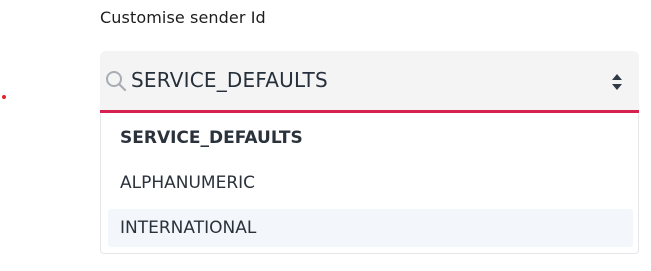  What do you see at coordinates (116, 81) in the screenshot?
I see `search-icon` at bounding box center [116, 81].